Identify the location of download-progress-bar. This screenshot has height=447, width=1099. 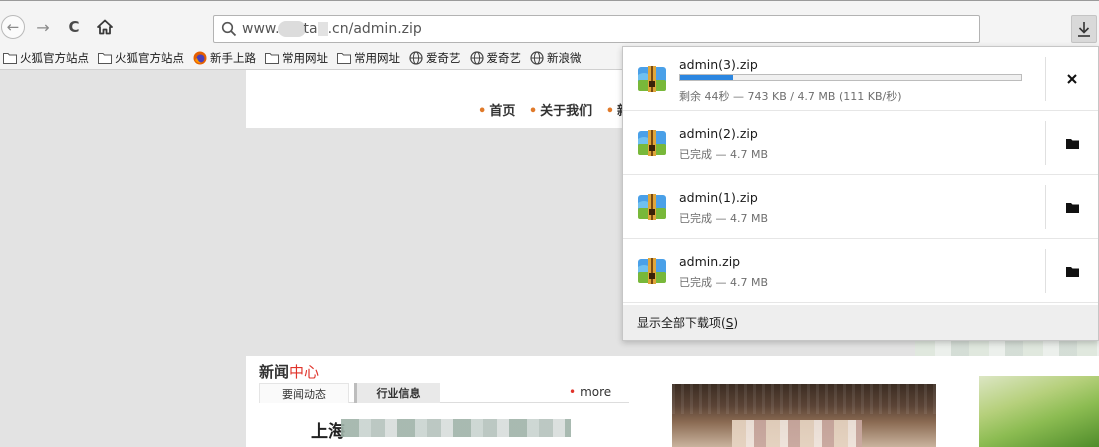
(850, 77).